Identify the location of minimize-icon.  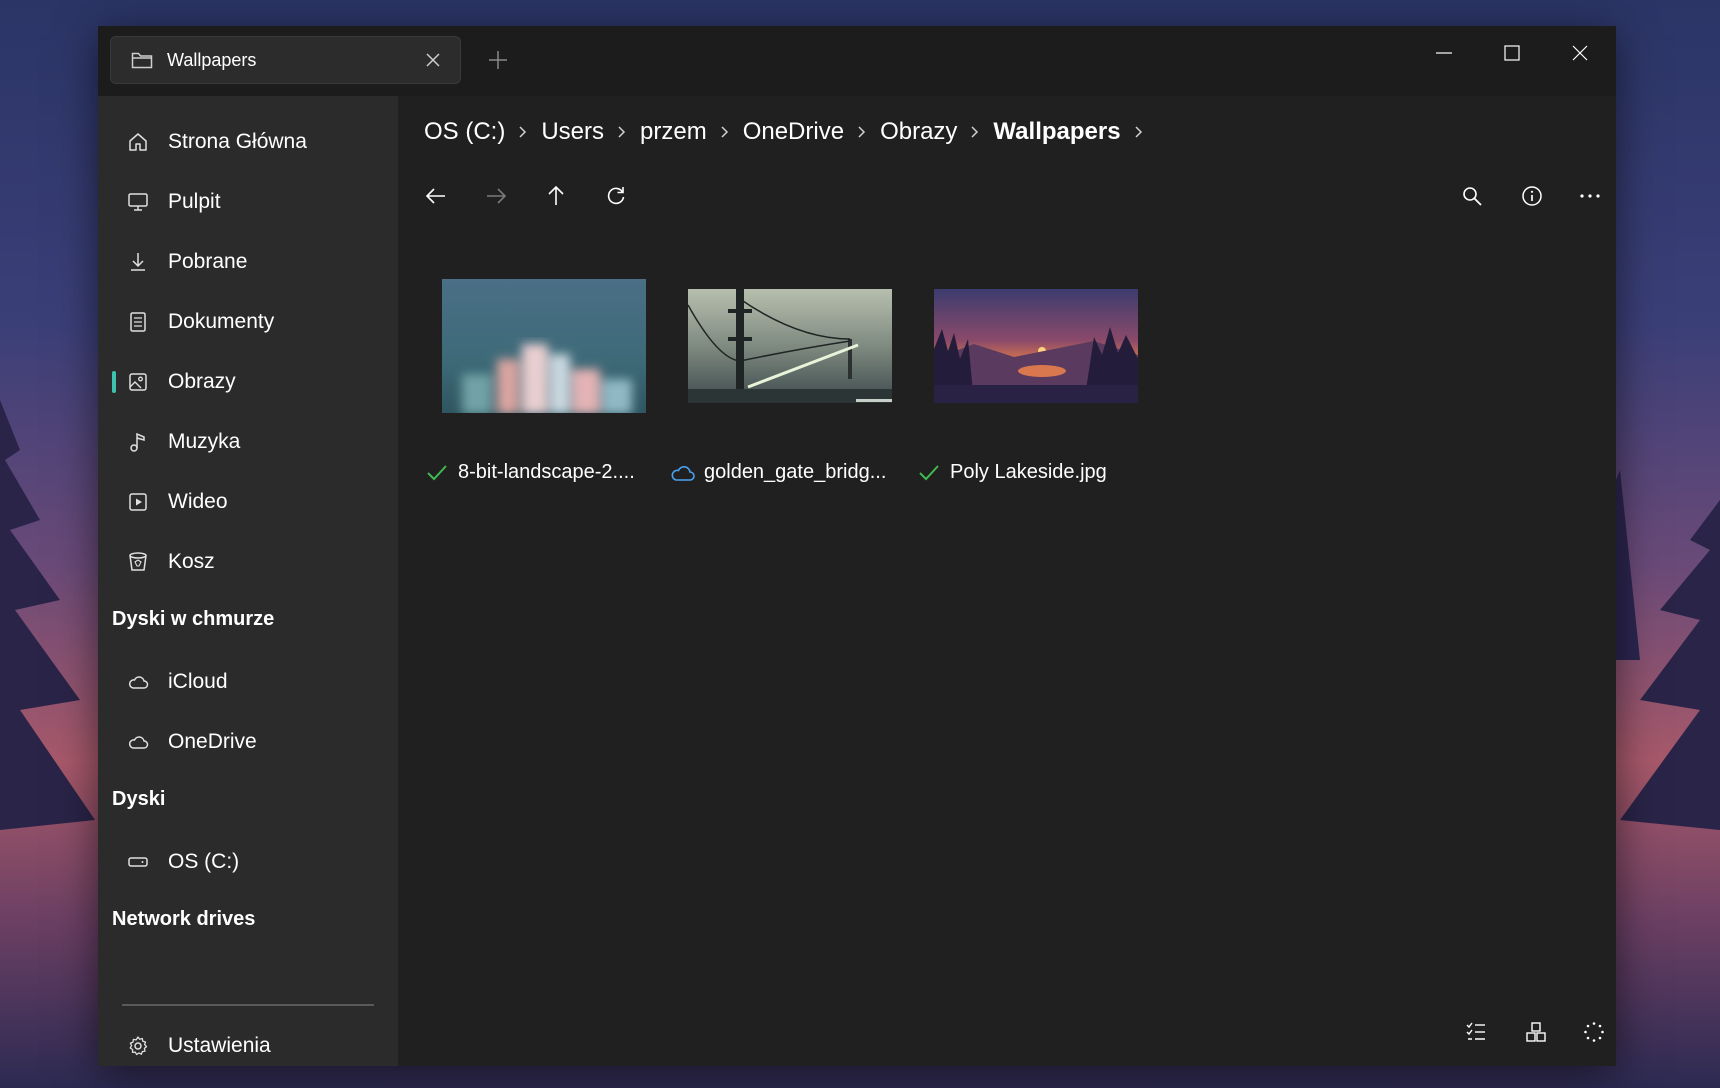
(1444, 53).